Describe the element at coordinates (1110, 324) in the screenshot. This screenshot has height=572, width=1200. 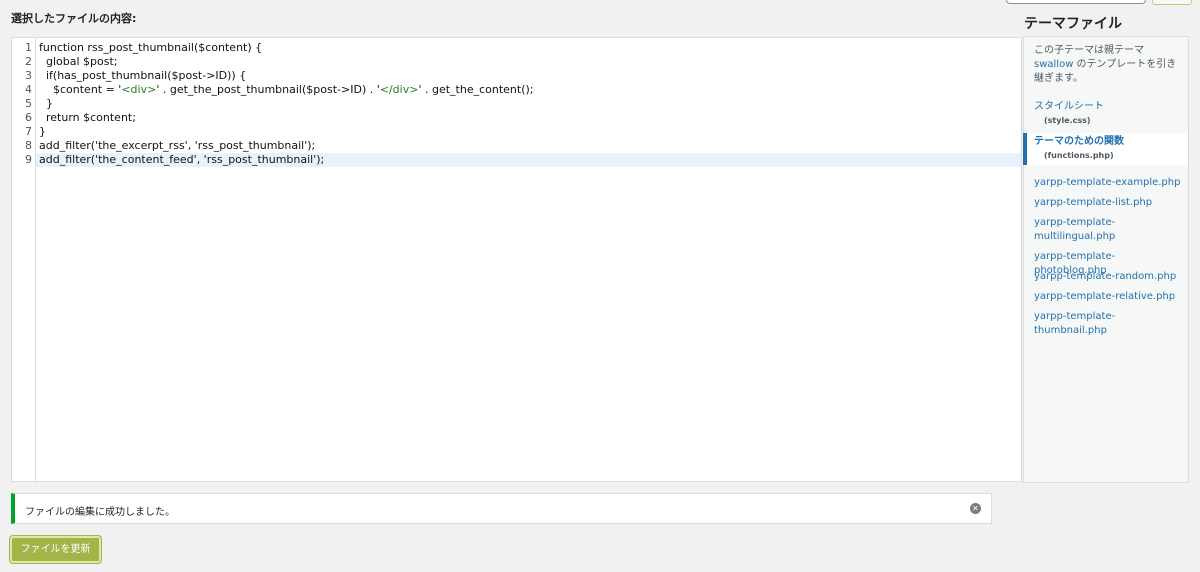
I see `file-yarpp-thumbnail: yarpp-template-thumbnail.php` at that location.